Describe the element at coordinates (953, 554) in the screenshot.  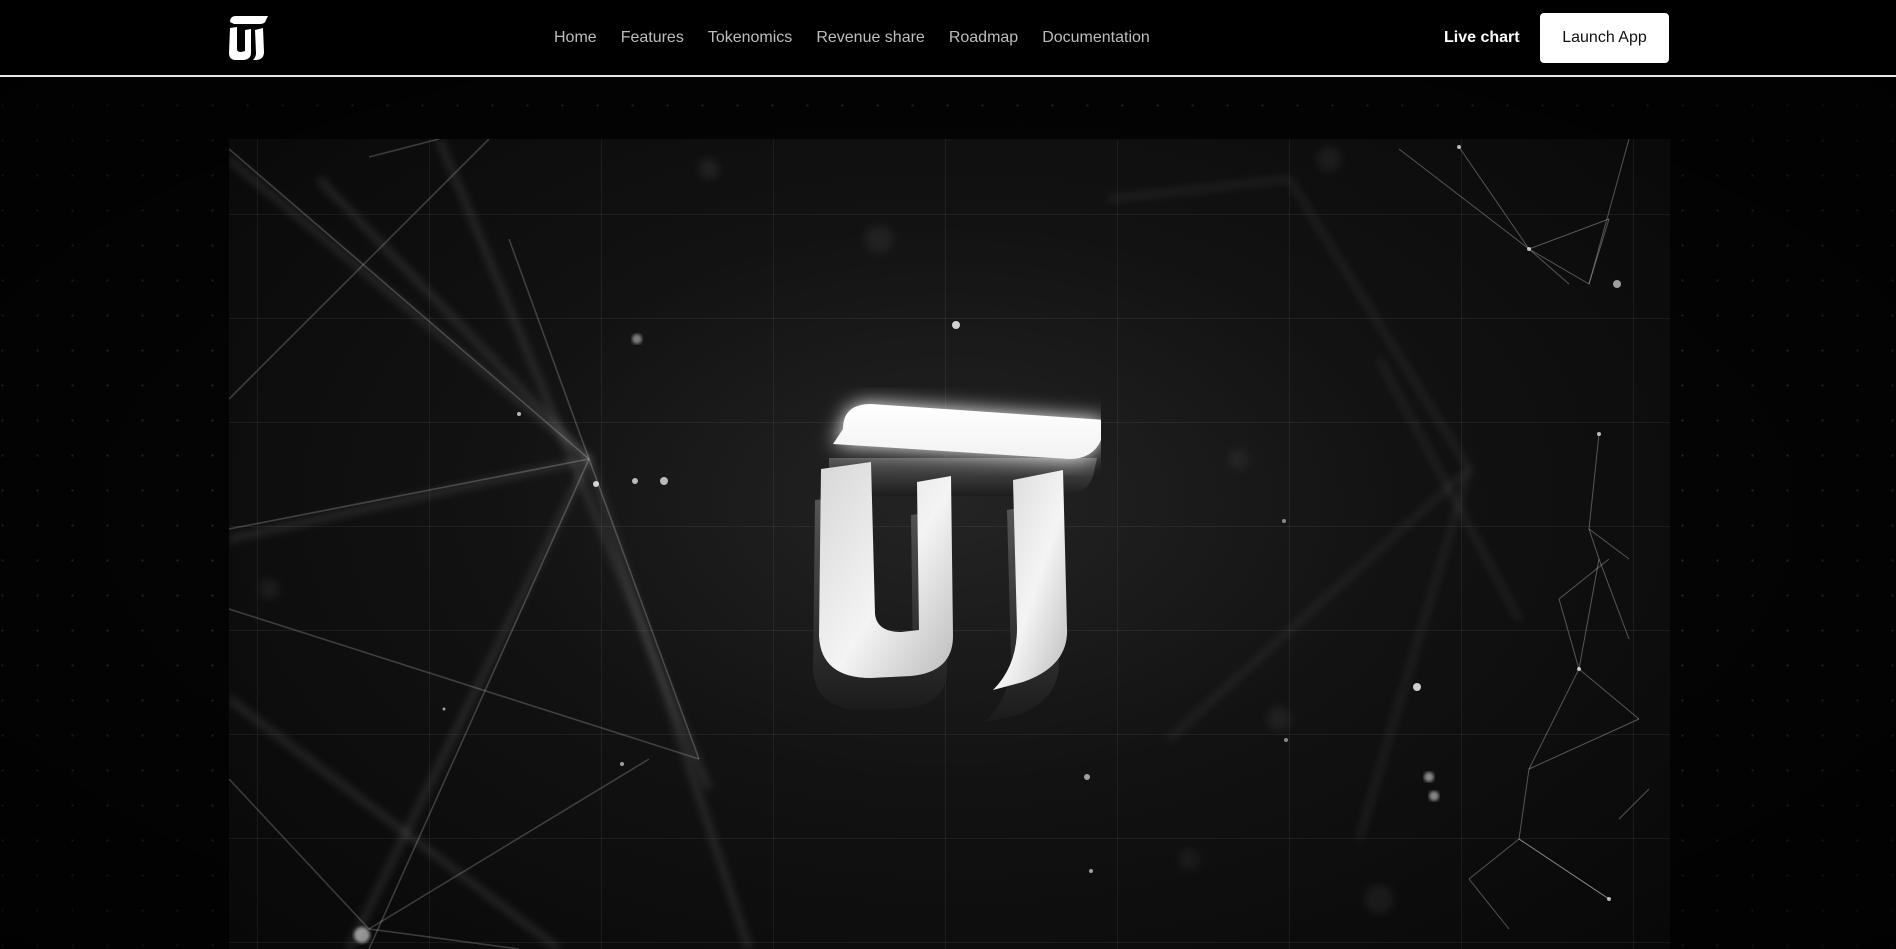
I see `tj-3d-logo-icon` at that location.